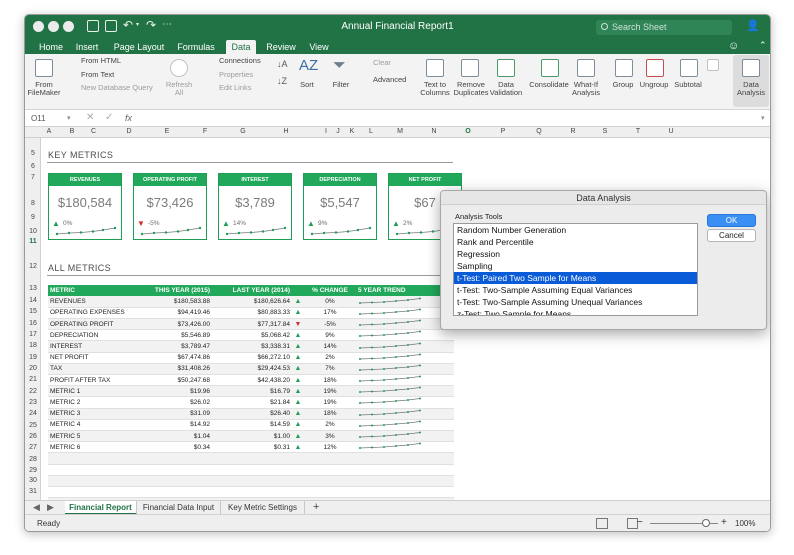 The height and width of the screenshot is (555, 794). What do you see at coordinates (96, 380) in the screenshot?
I see `metric-name-cell: PROFIT AFTER TAX` at bounding box center [96, 380].